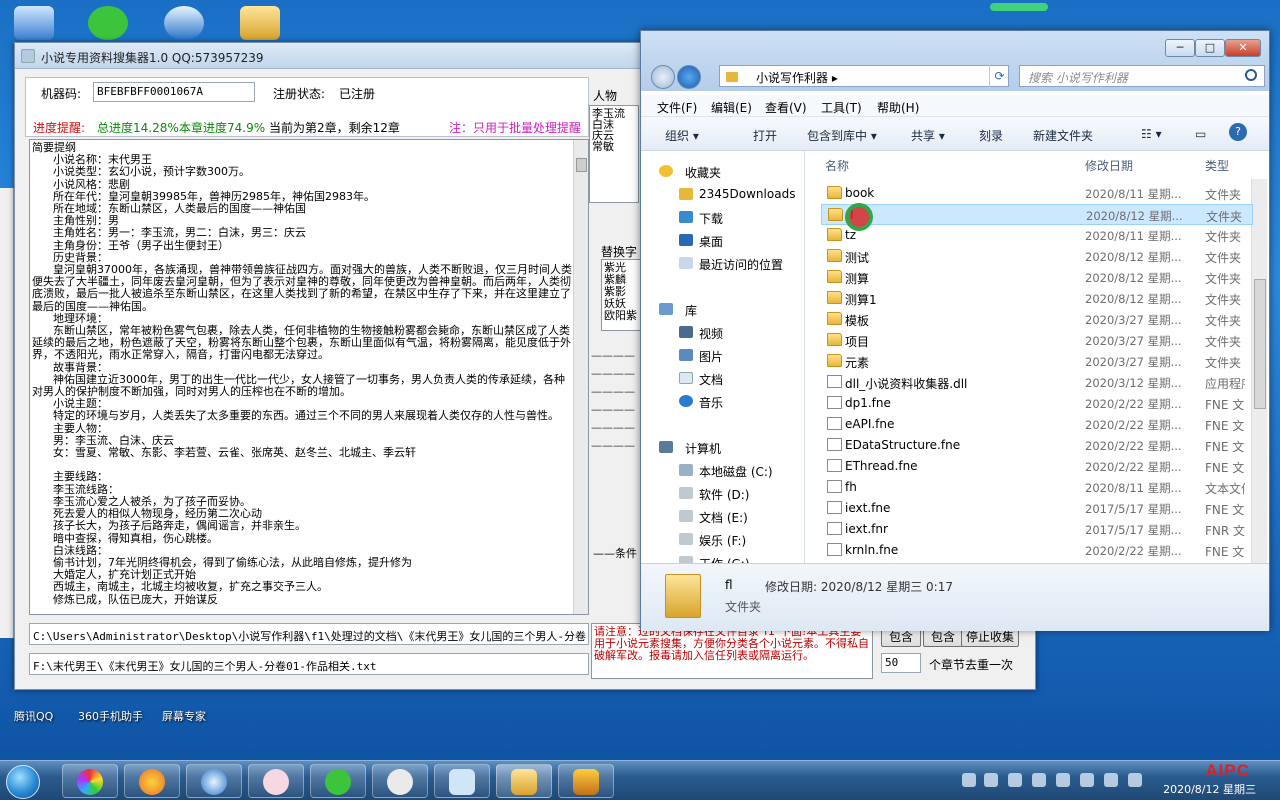 Image resolution: width=1280 pixels, height=800 pixels. What do you see at coordinates (1151, 134) in the screenshot?
I see `view-options-icon: ☷ ▾` at bounding box center [1151, 134].